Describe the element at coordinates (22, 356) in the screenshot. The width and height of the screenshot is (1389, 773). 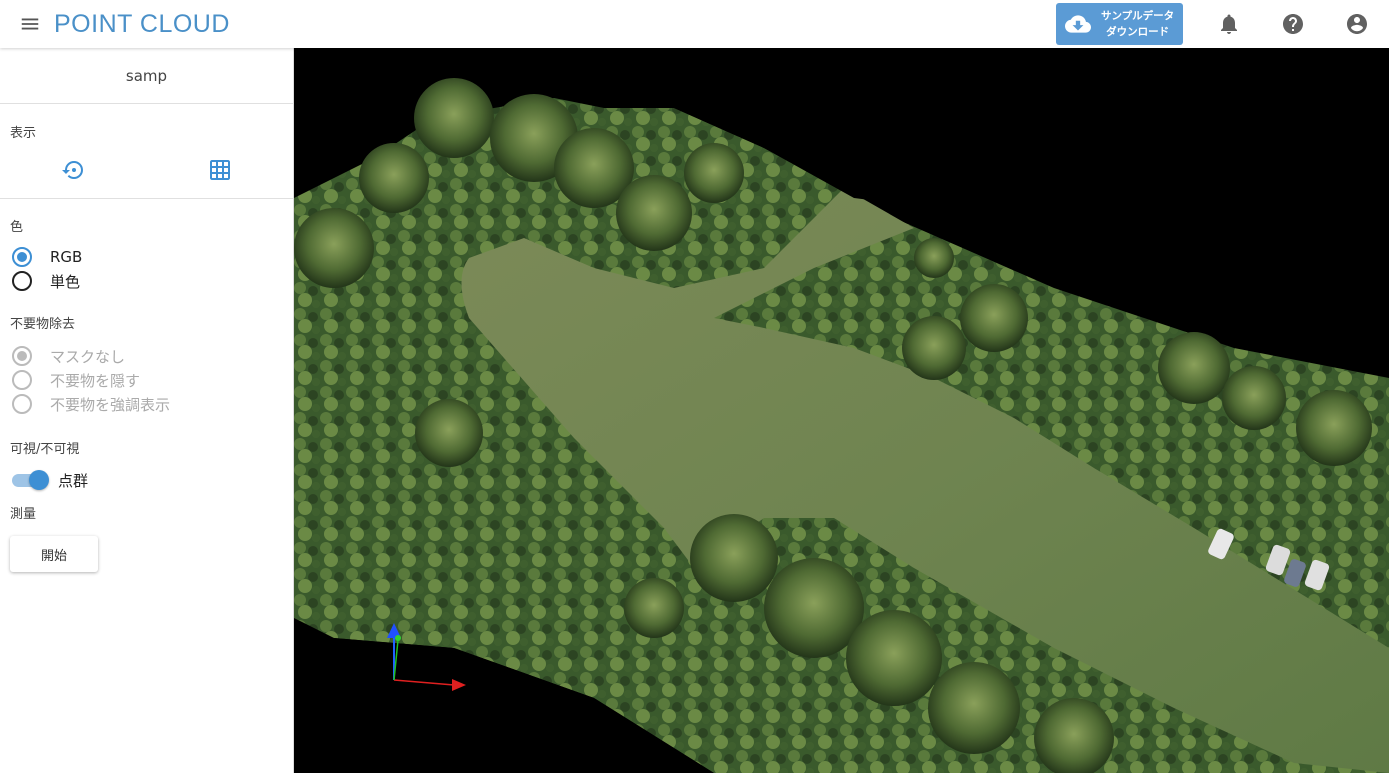
I see `radio-button-disabled-selected` at that location.